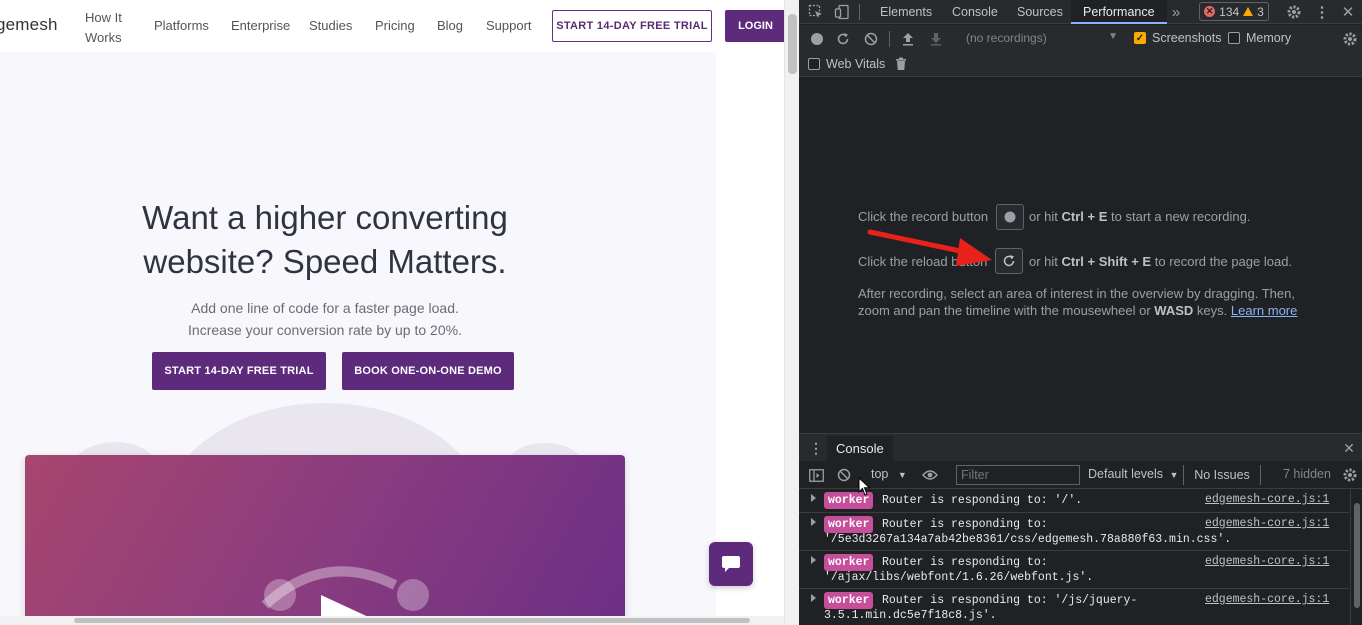  Describe the element at coordinates (1174, 310) in the screenshot. I see `shortcut-keys: WASD` at that location.